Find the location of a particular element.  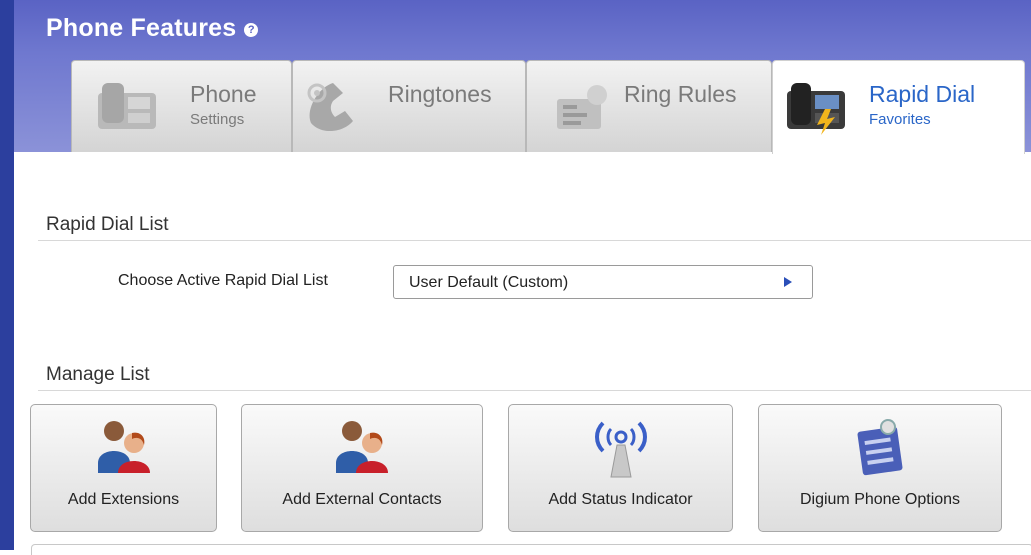

ring-rules-icon is located at coordinates (582, 107).